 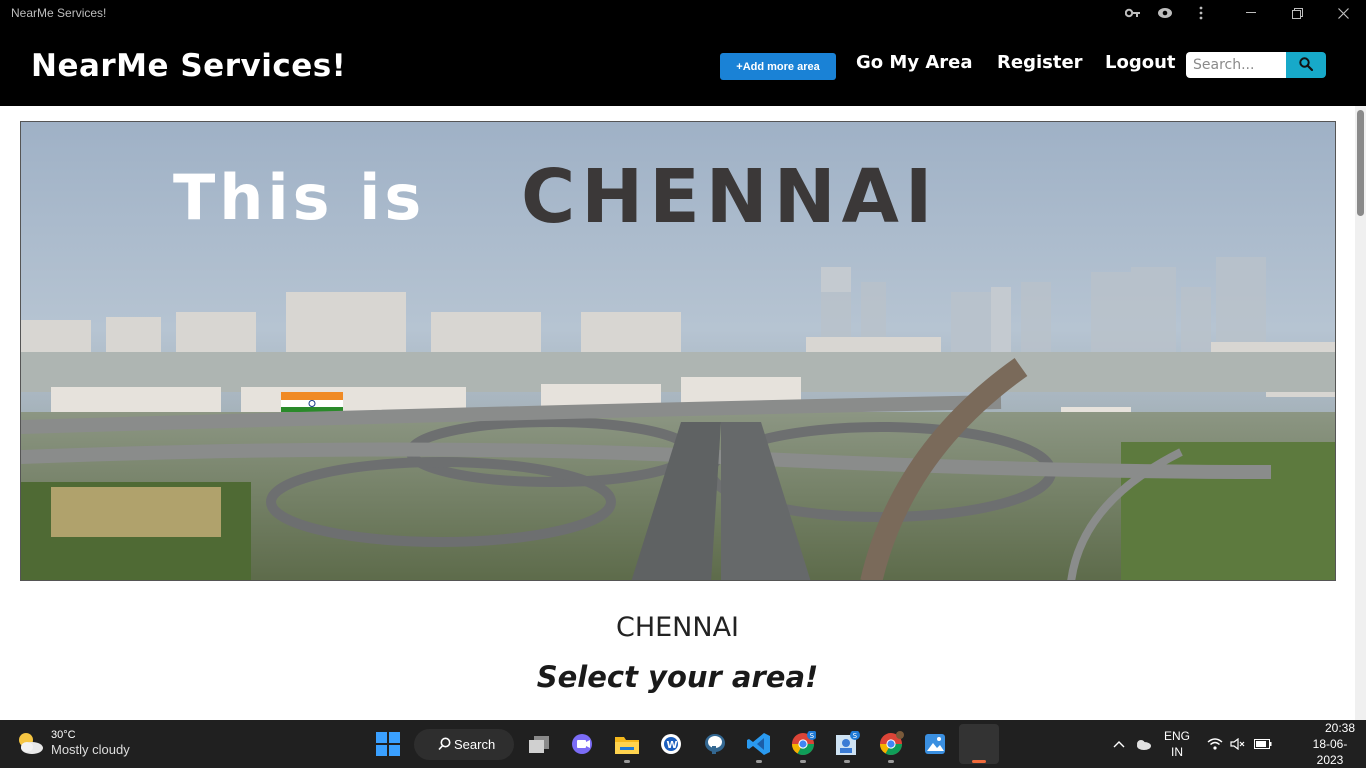 I want to click on scrollbar-thumb, so click(x=1360, y=163).